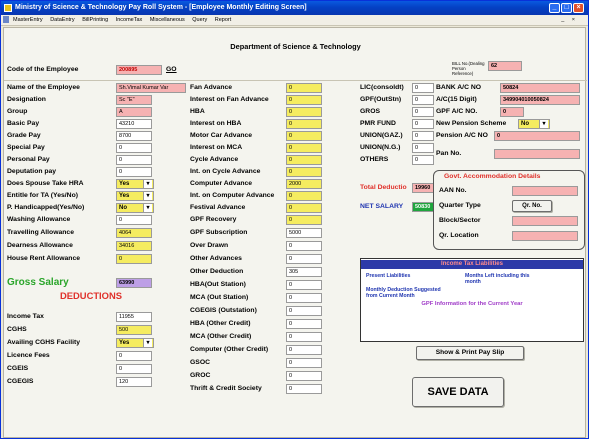  I want to click on ac-15-digit-label: A/C(15 Digit), so click(456, 99).